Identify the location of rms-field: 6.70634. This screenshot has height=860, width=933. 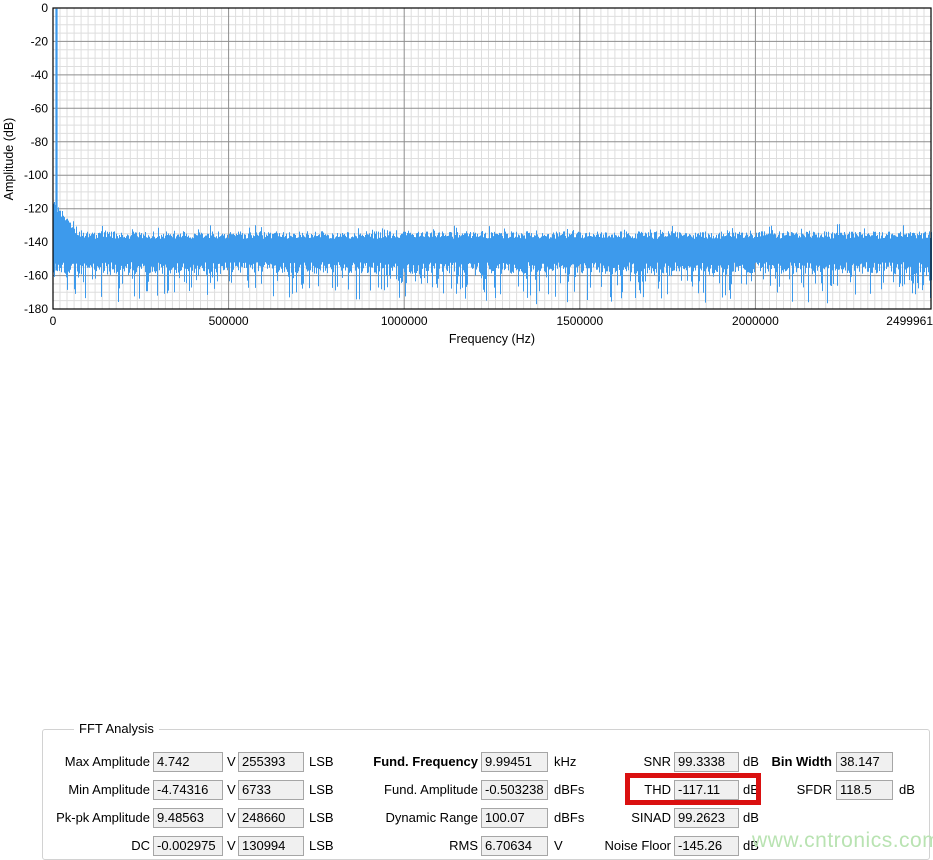
(514, 846).